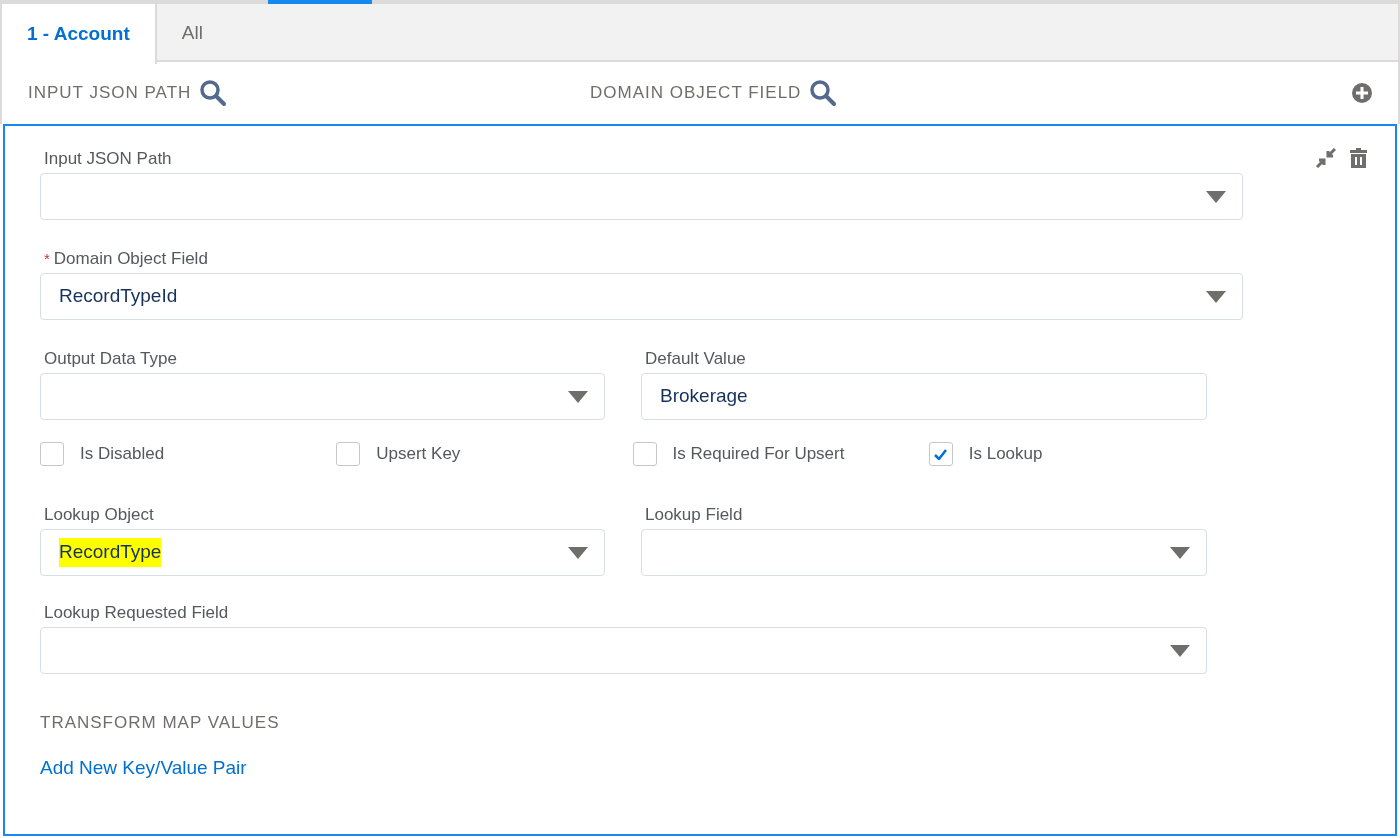 This screenshot has width=1400, height=838. What do you see at coordinates (704, 396) in the screenshot?
I see `field-value: Brokerage` at bounding box center [704, 396].